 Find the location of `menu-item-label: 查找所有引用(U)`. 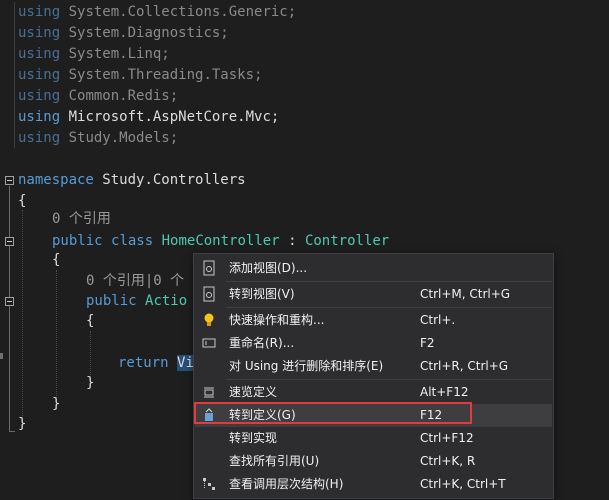

menu-item-label: 查找所有引用(U) is located at coordinates (274, 461).